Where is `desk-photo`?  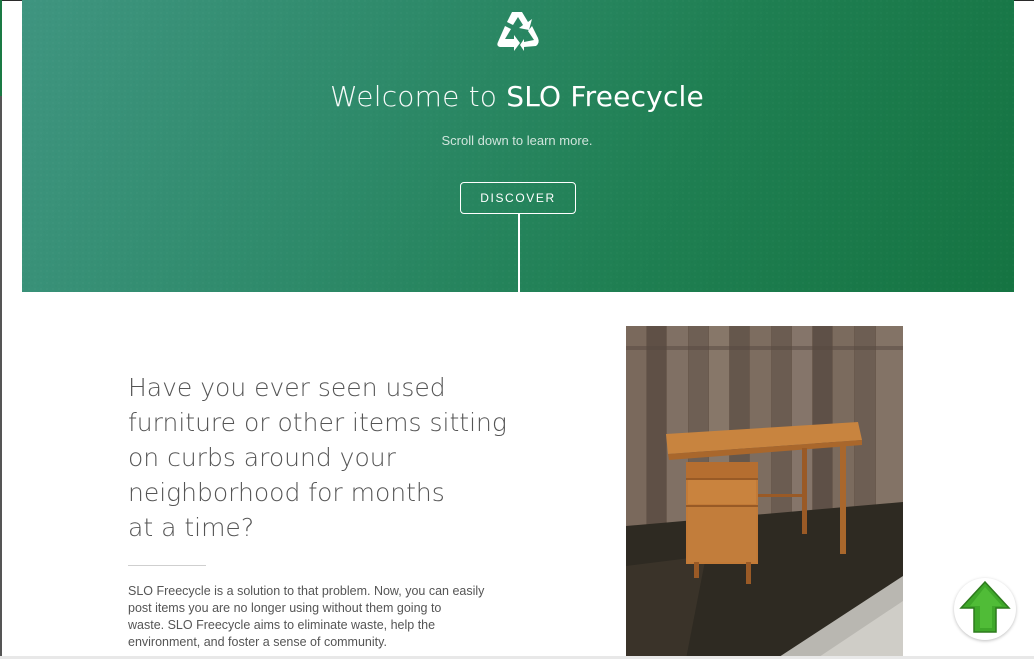 desk-photo is located at coordinates (764, 492).